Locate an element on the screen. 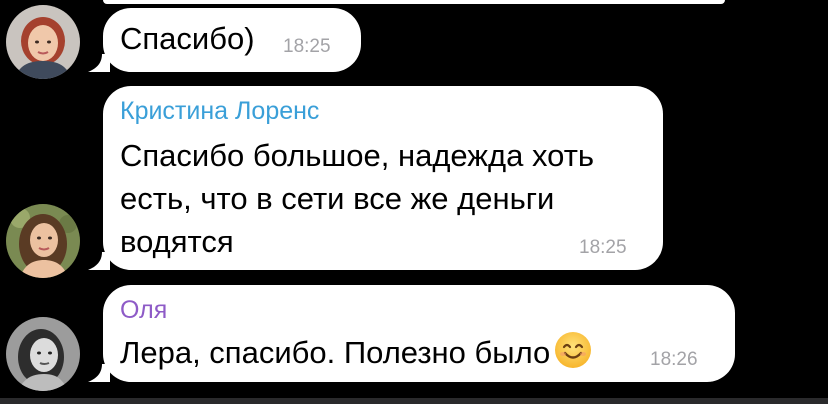 The width and height of the screenshot is (828, 404). message-text-line: водятся is located at coordinates (177, 241).